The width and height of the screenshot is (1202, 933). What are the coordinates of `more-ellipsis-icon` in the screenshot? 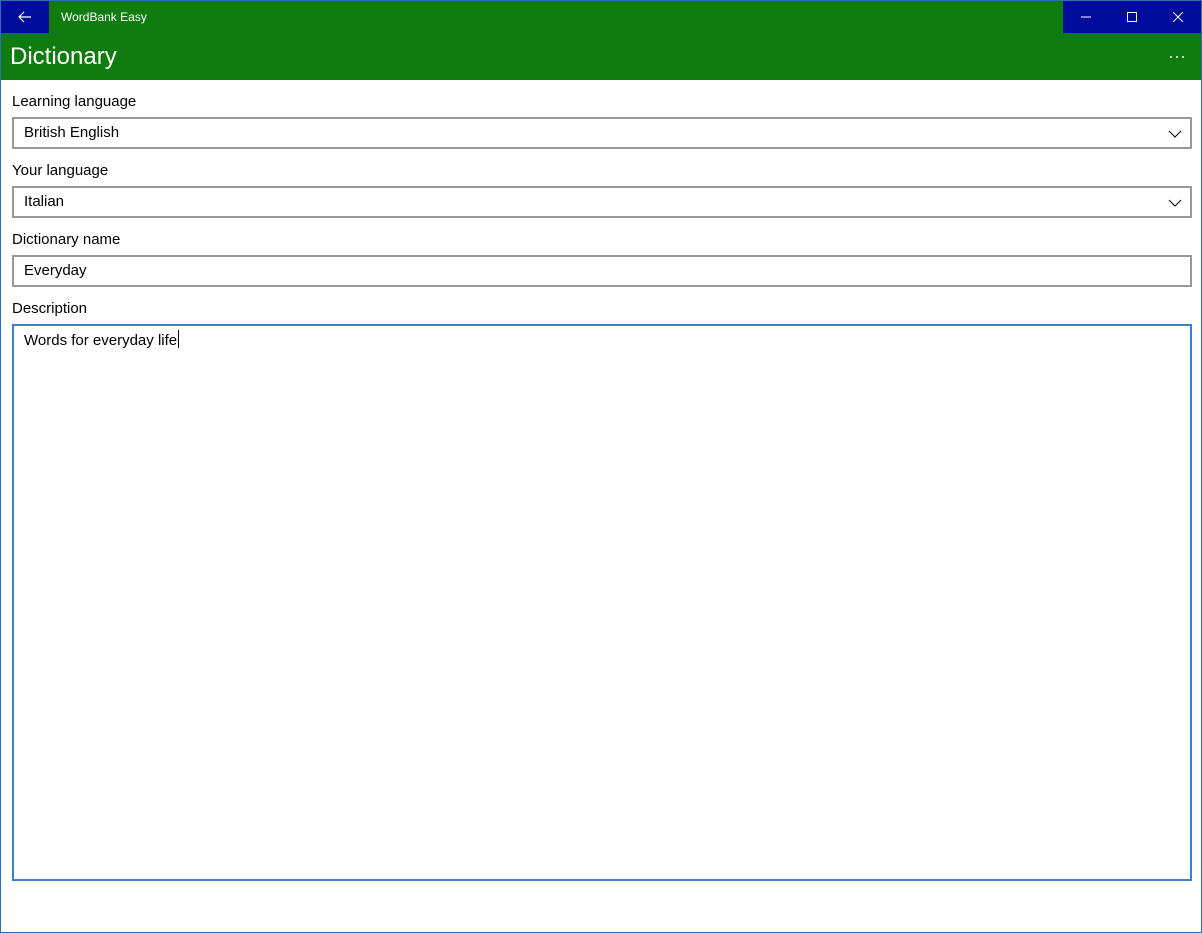 It's located at (1177, 57).